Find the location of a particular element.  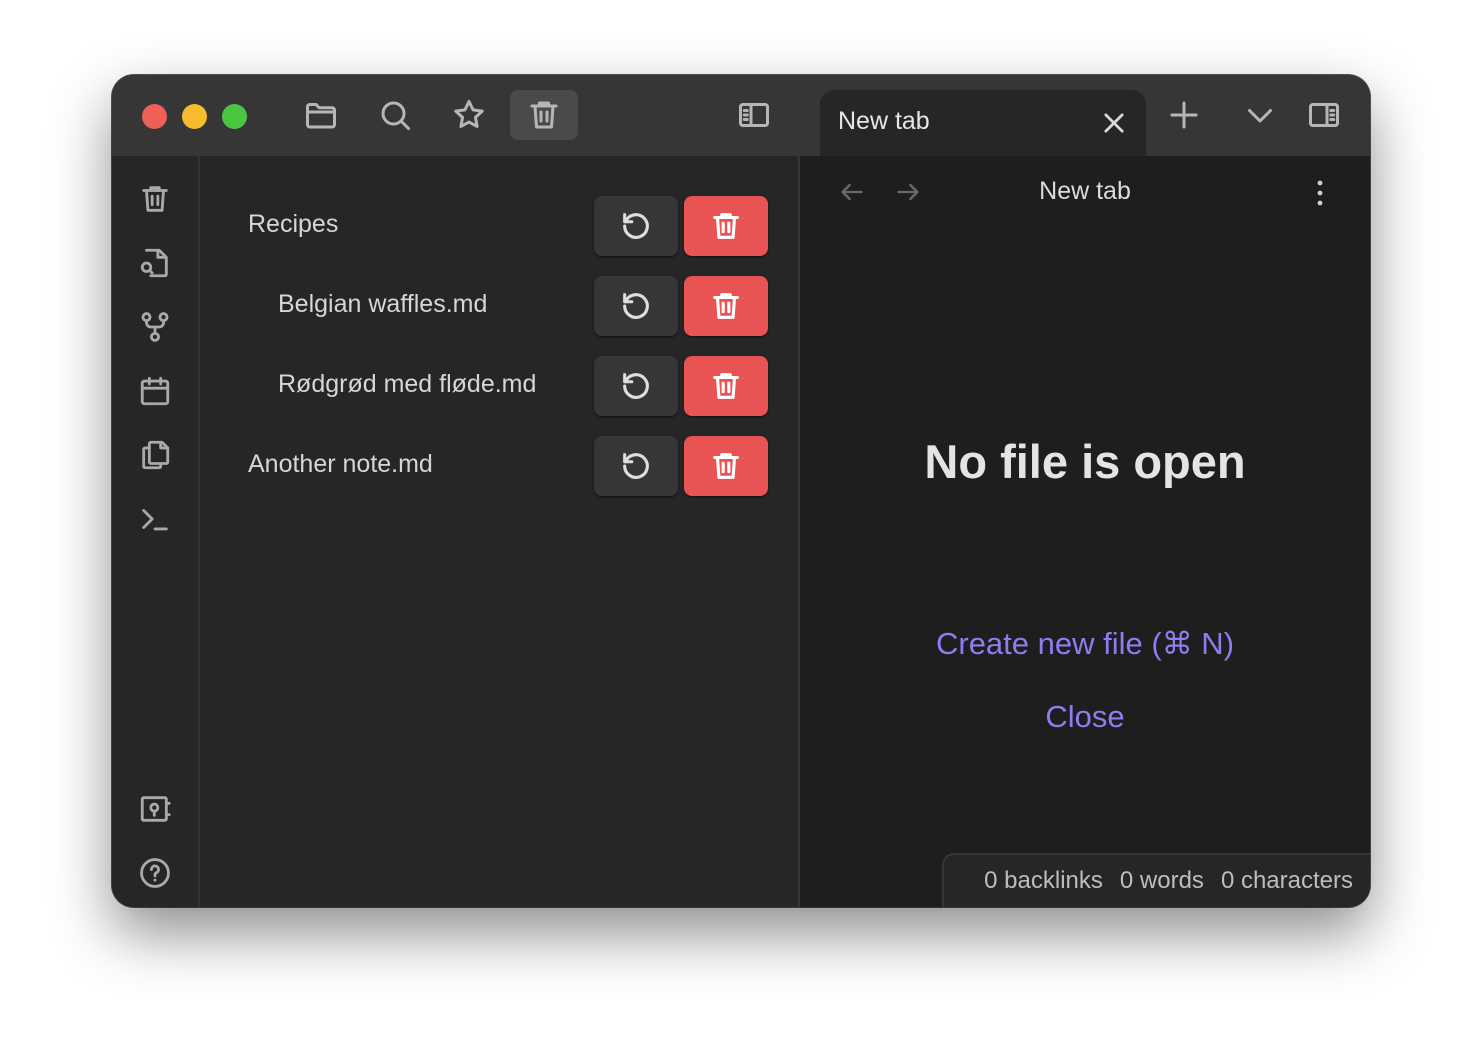

trash-item: Belgian waffles.md is located at coordinates (499, 306).